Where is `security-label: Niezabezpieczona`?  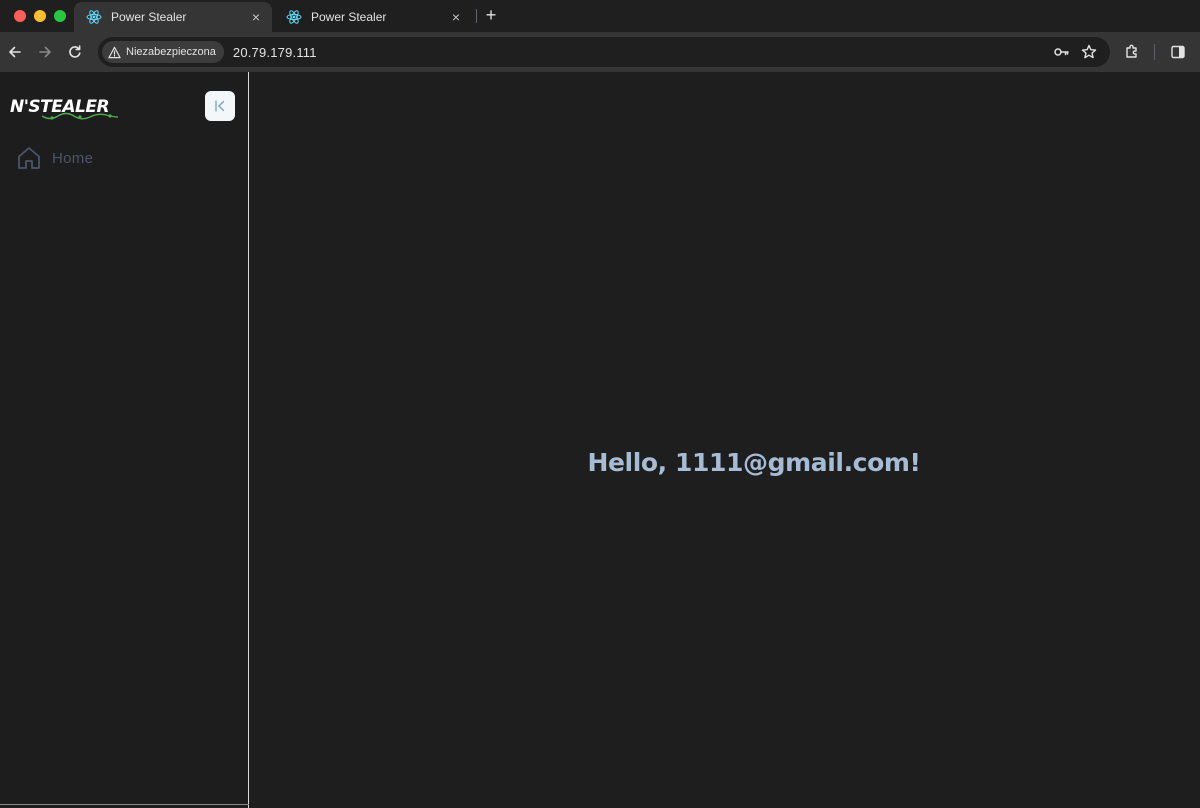
security-label: Niezabezpieczona is located at coordinates (171, 52).